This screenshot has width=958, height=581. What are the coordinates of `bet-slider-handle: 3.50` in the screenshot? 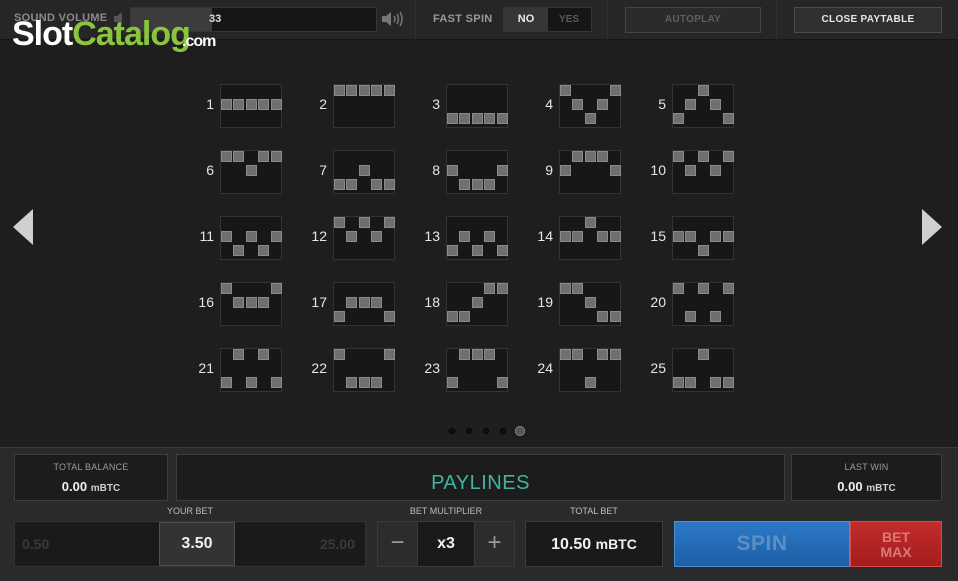 It's located at (197, 544).